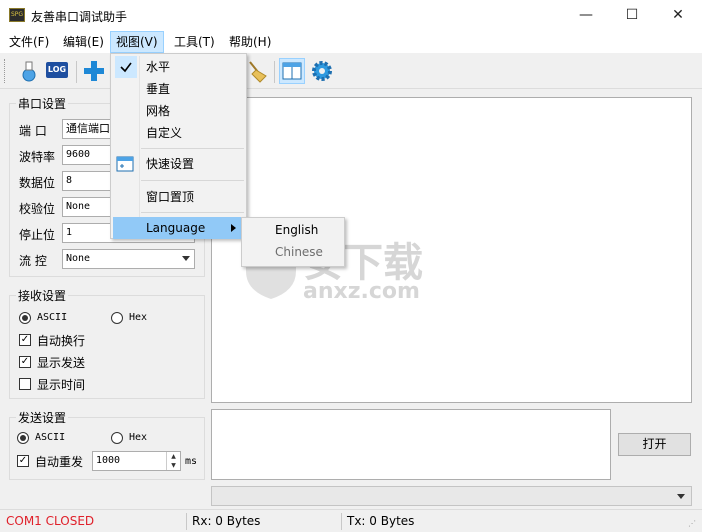  Describe the element at coordinates (5, 71) in the screenshot. I see `toolbar-grip` at that location.